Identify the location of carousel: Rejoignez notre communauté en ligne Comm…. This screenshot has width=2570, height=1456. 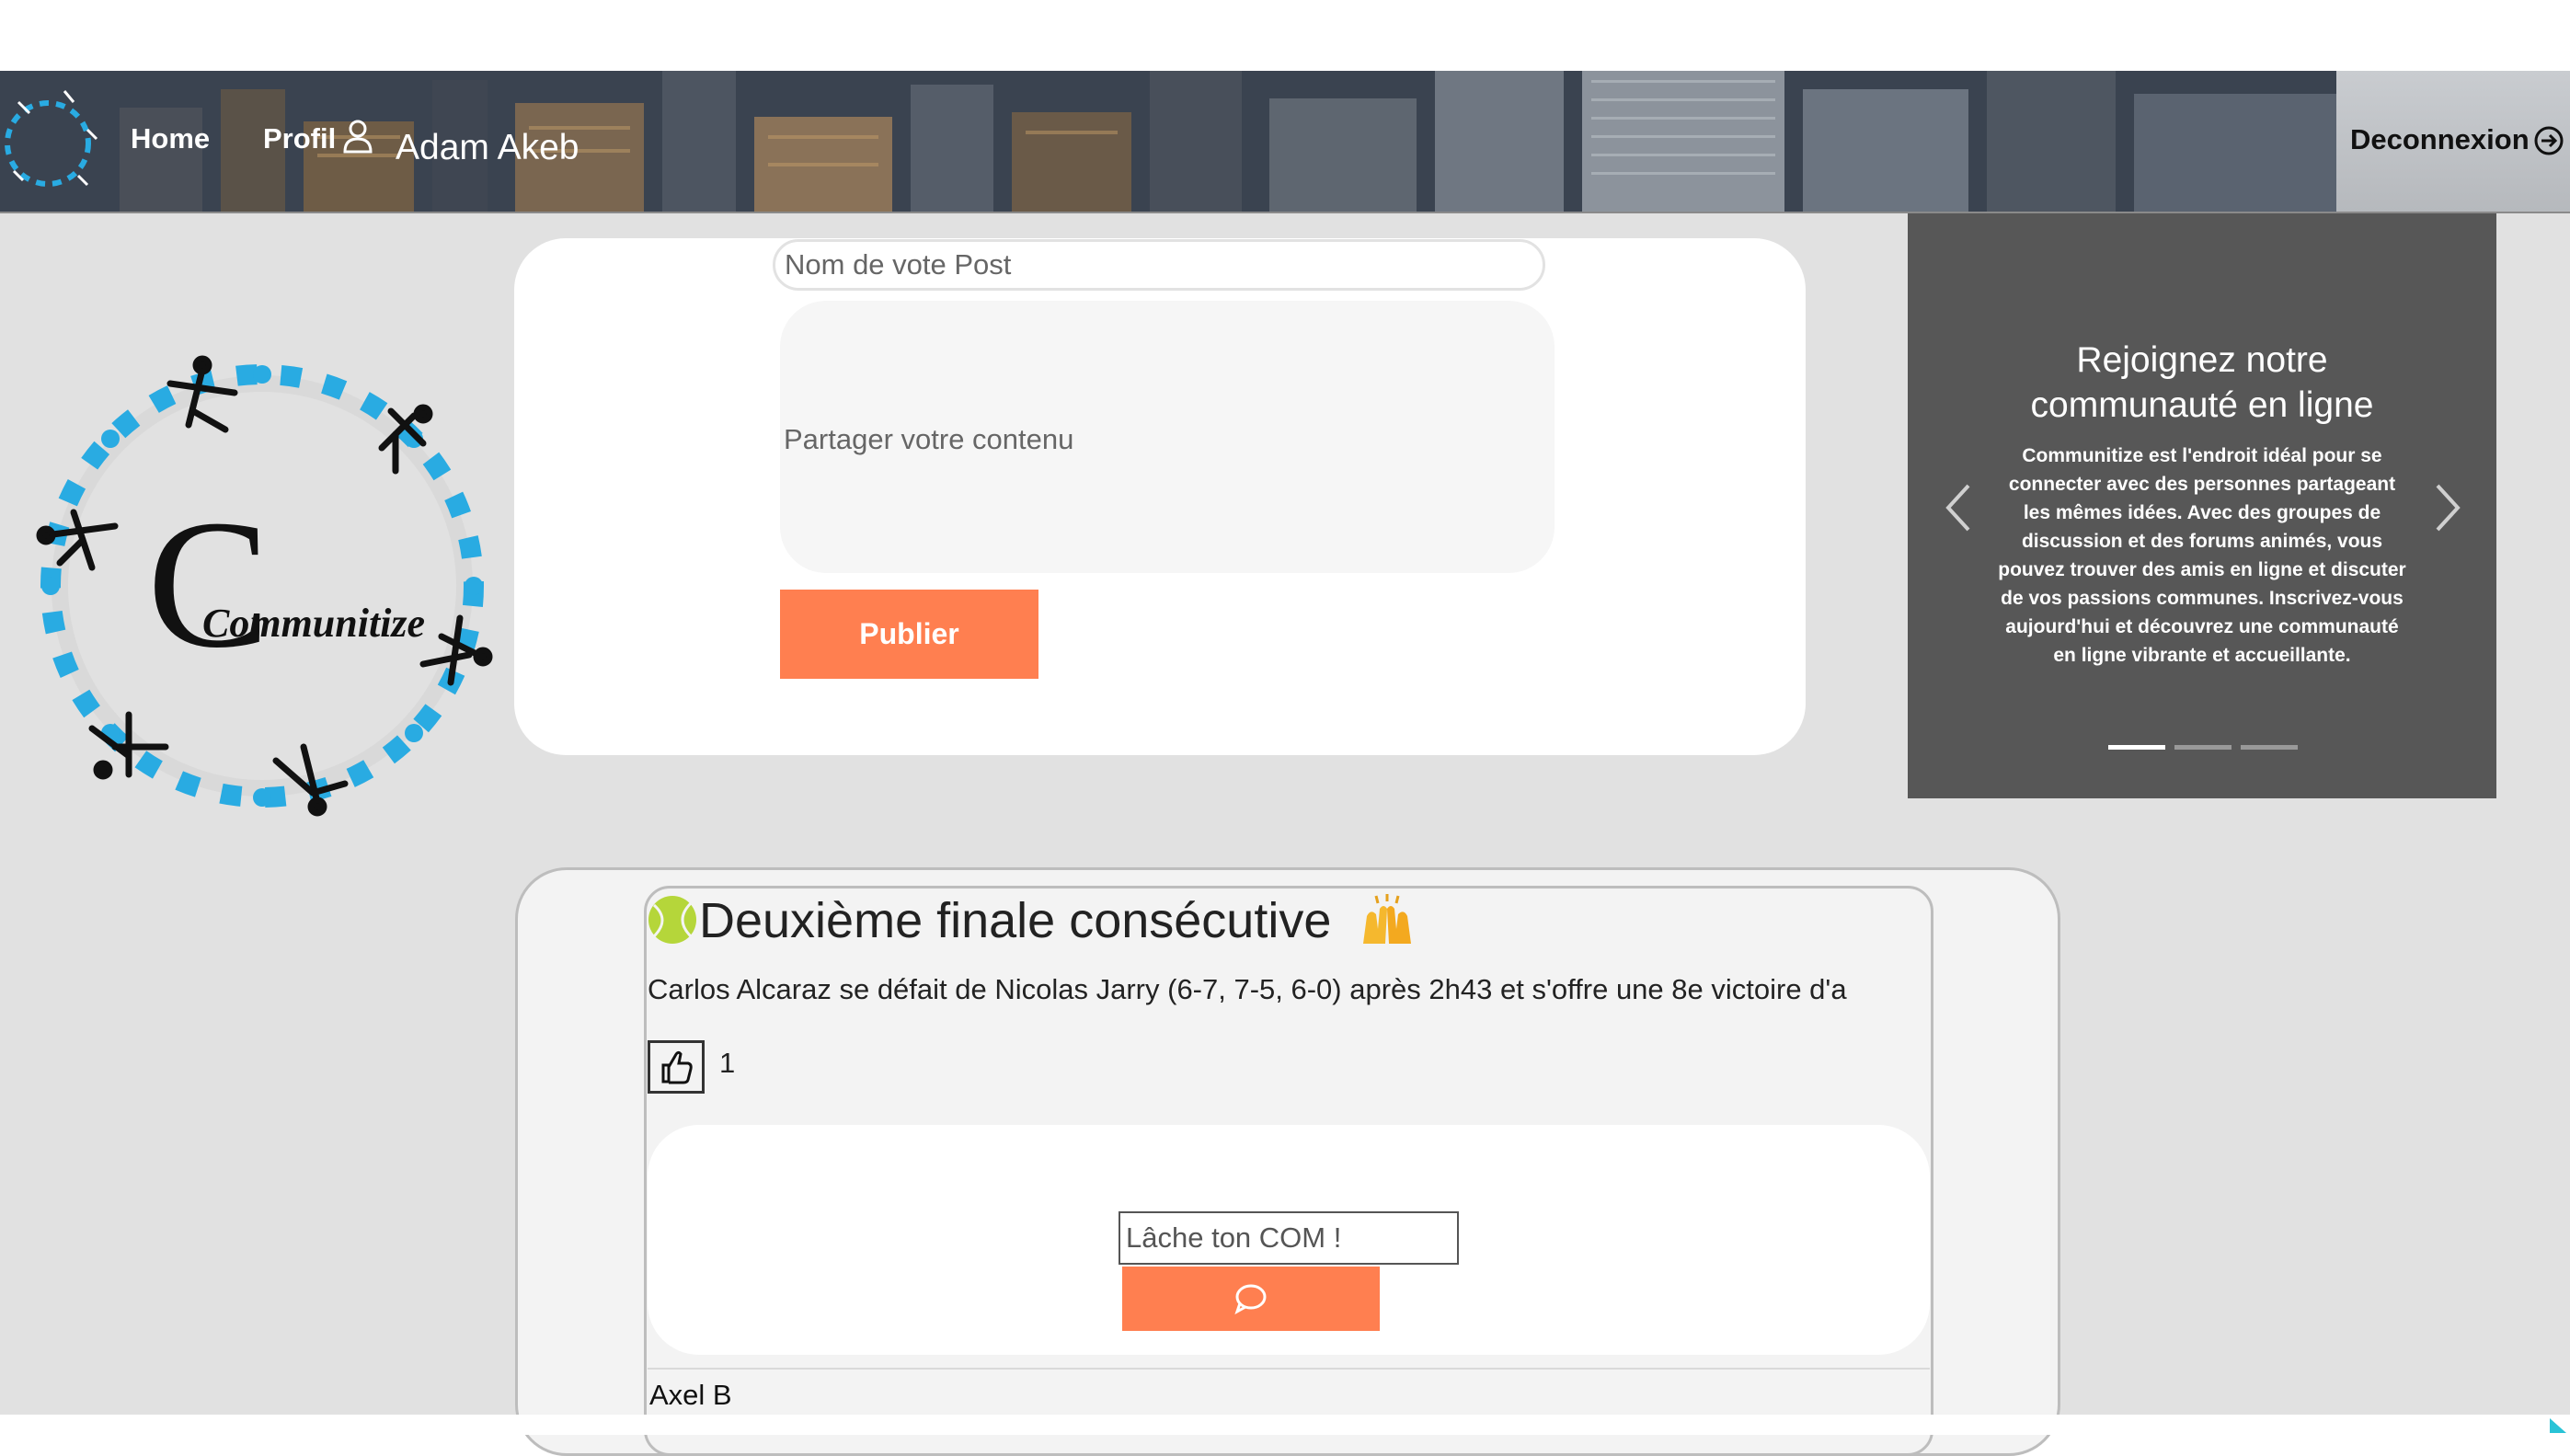
(2202, 505).